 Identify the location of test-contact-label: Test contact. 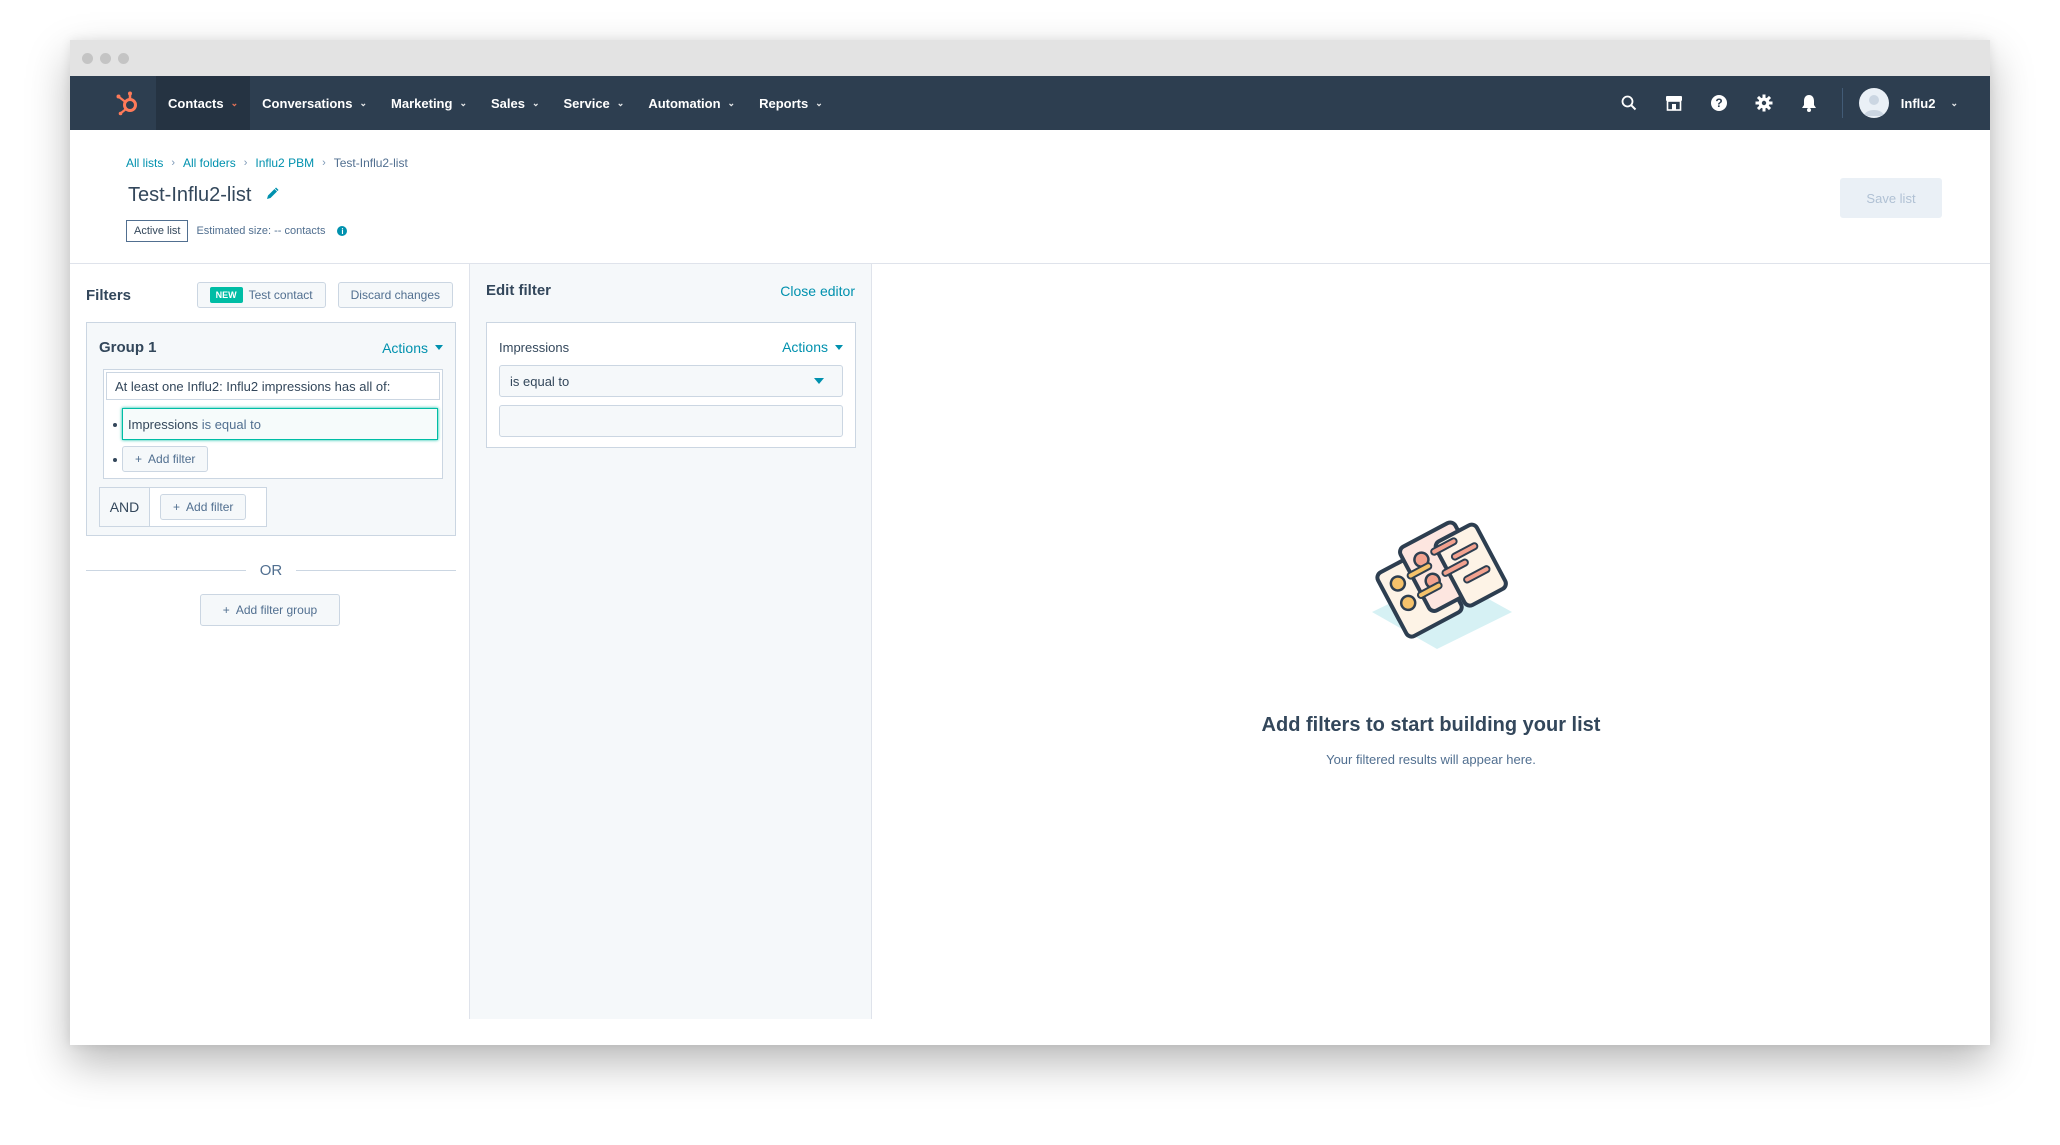
(280, 295).